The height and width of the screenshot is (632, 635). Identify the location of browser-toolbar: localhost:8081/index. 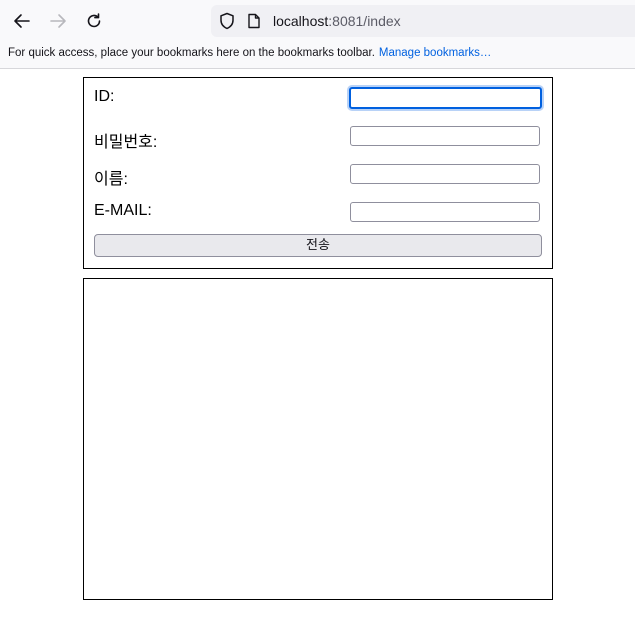
(317, 21).